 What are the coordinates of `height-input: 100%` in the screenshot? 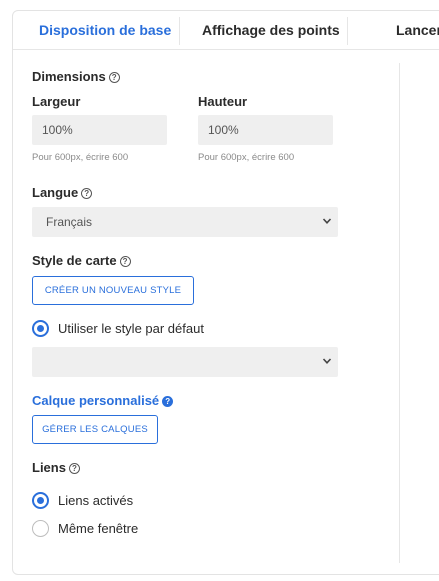 It's located at (265, 130).